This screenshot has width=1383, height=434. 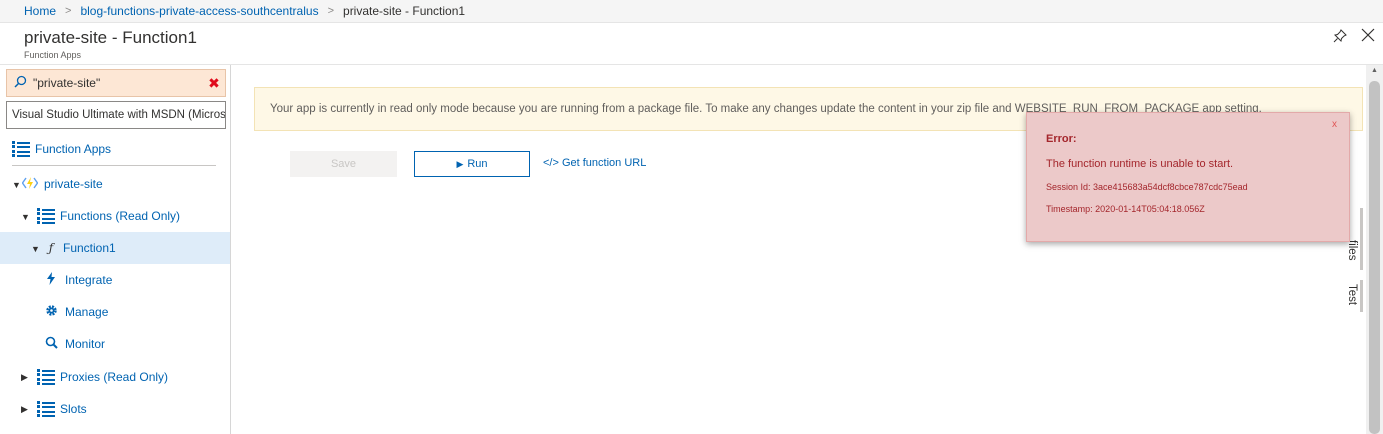 I want to click on search-input: "private-site", so click(x=118, y=83).